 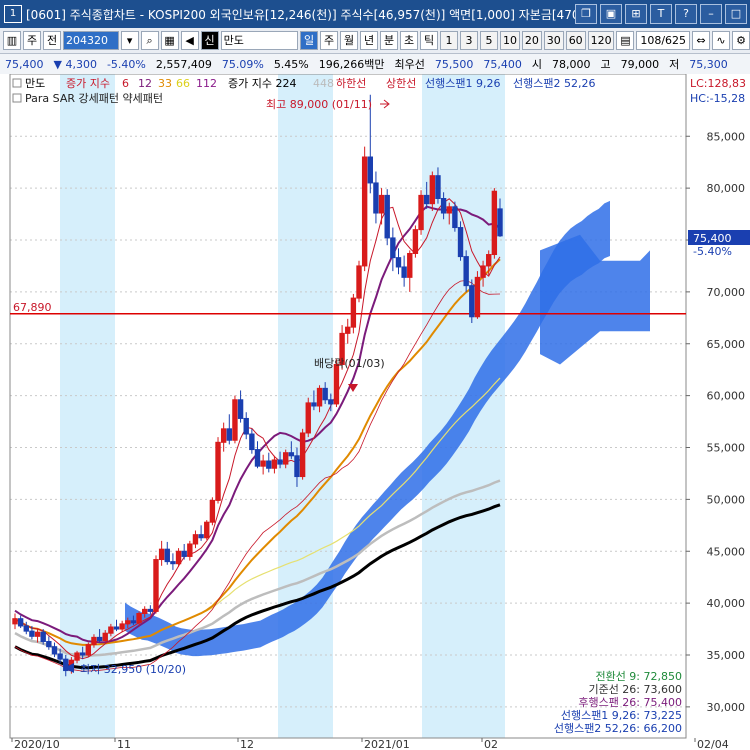 What do you see at coordinates (611, 14) in the screenshot?
I see `link-icon: ▣` at bounding box center [611, 14].